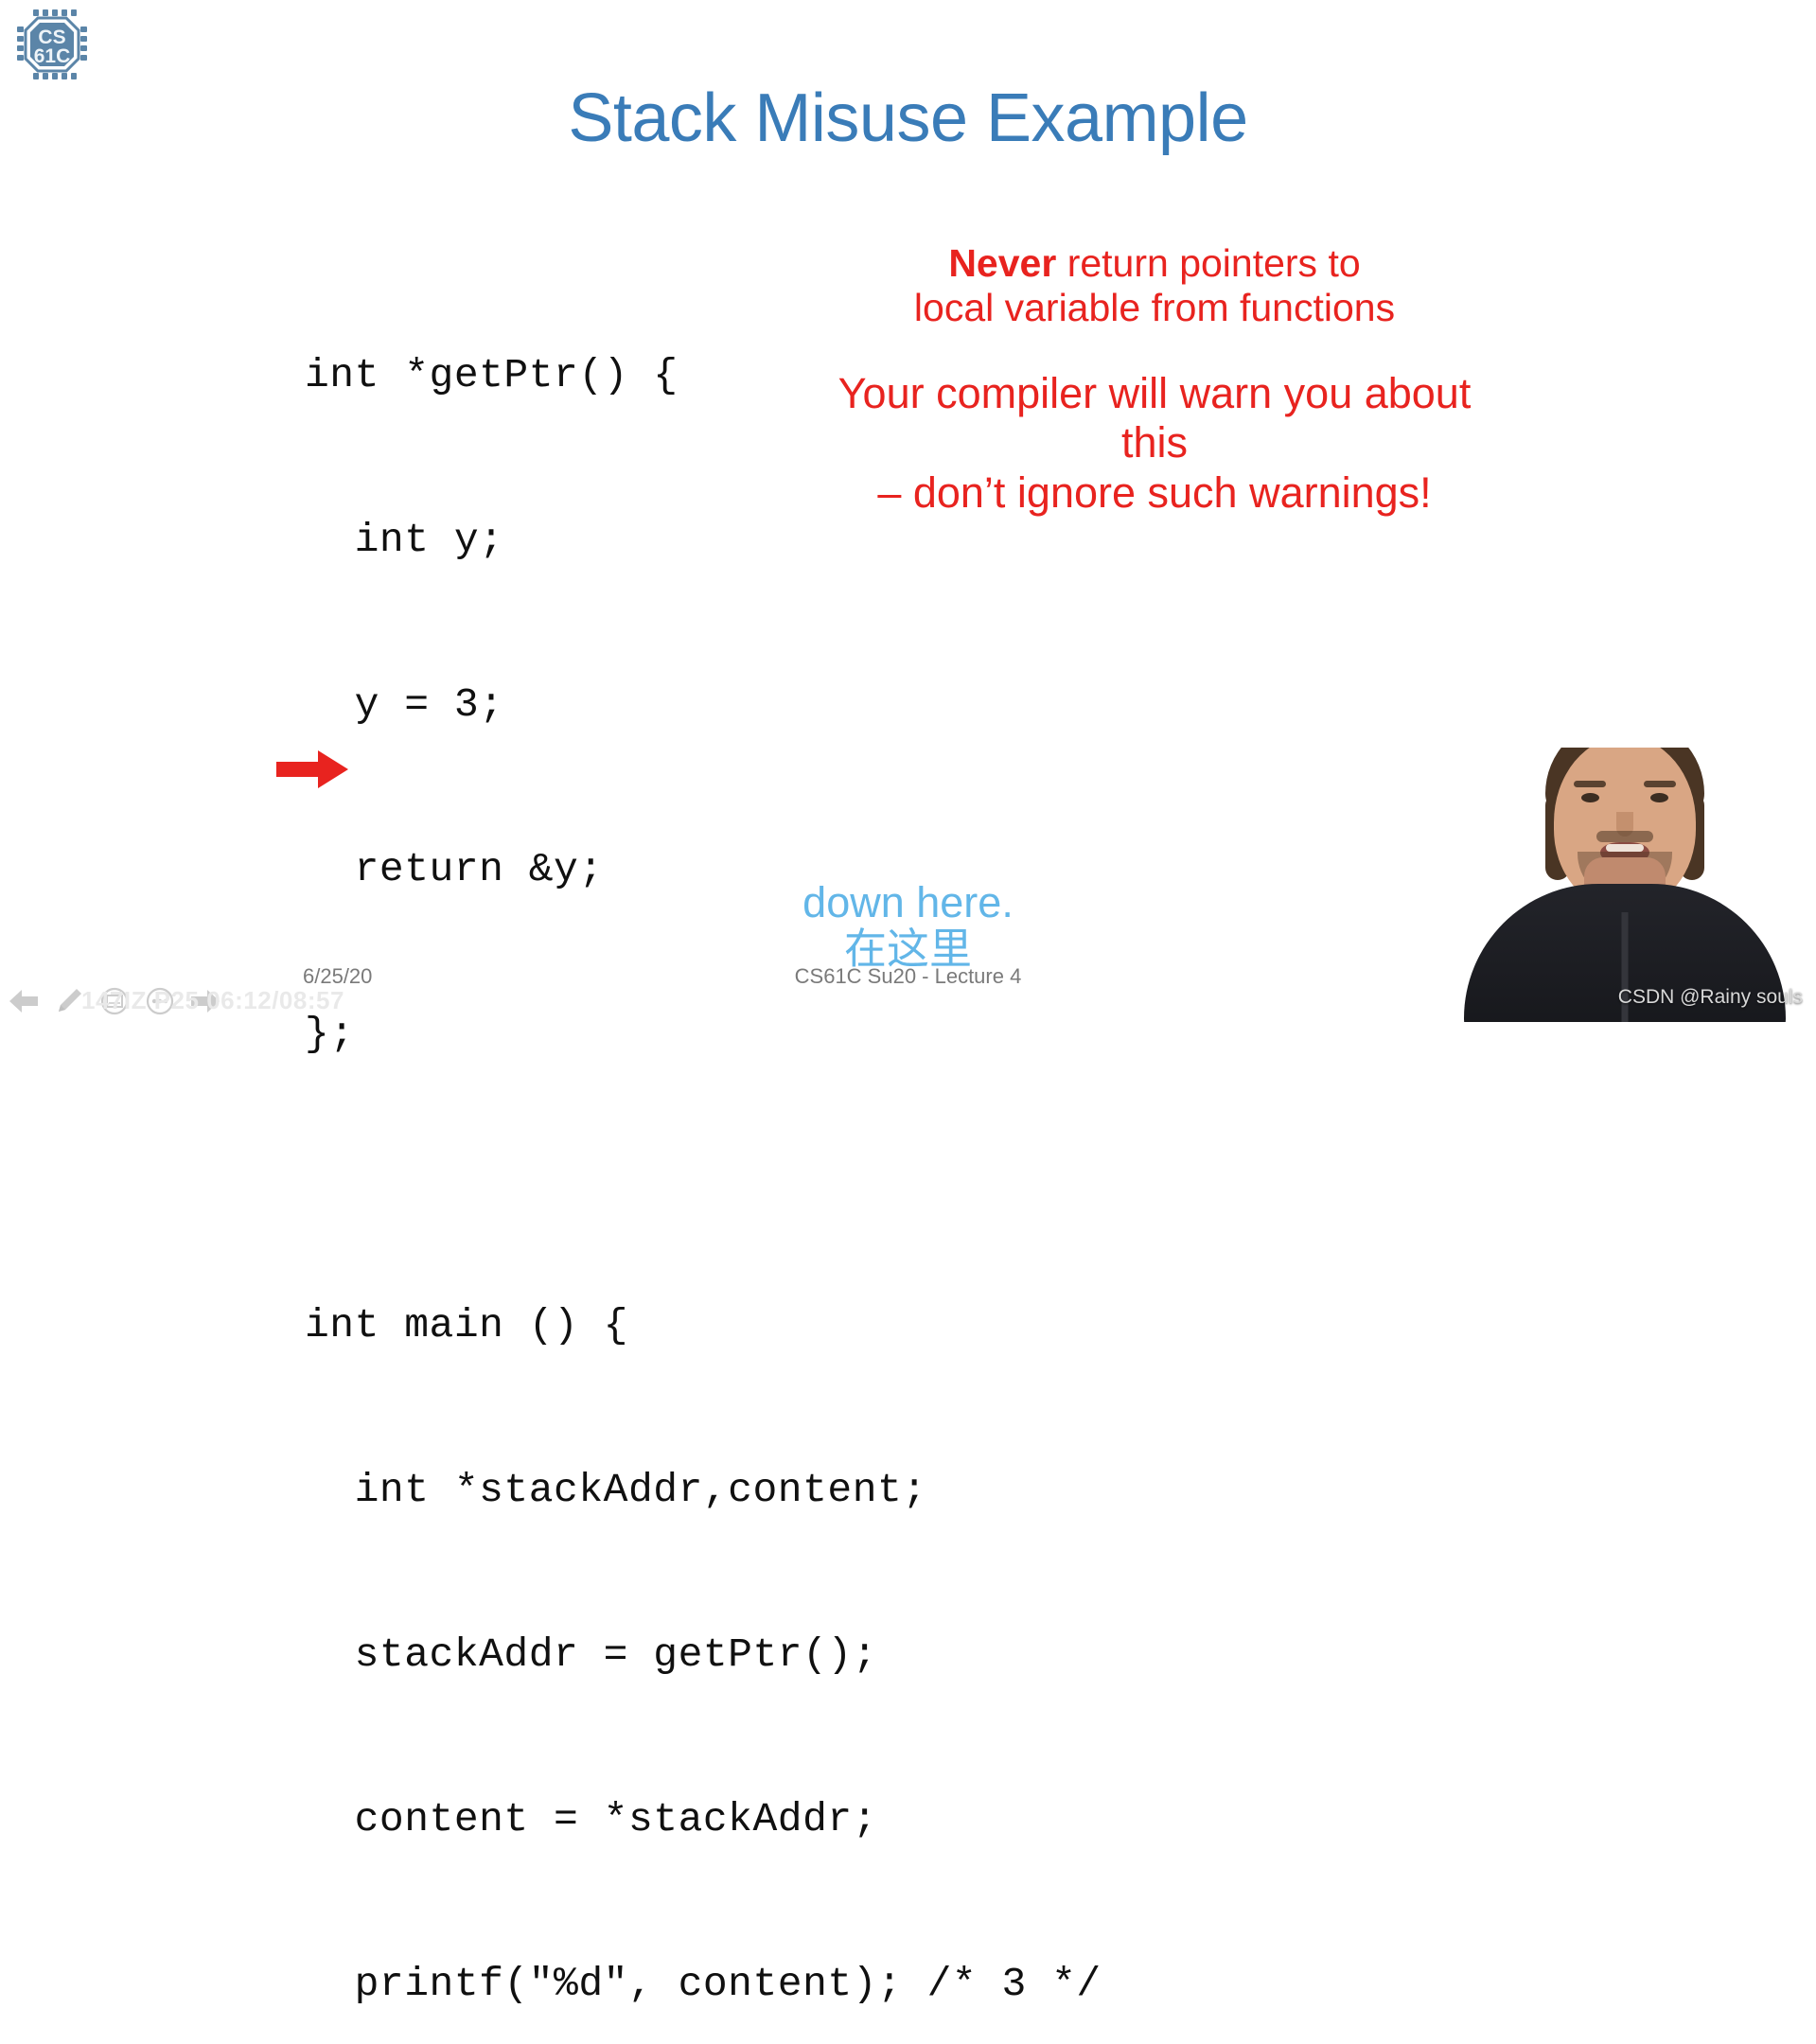 The image size is (1816, 2044). Describe the element at coordinates (404, 540) in the screenshot. I see `code-line: int y;` at that location.